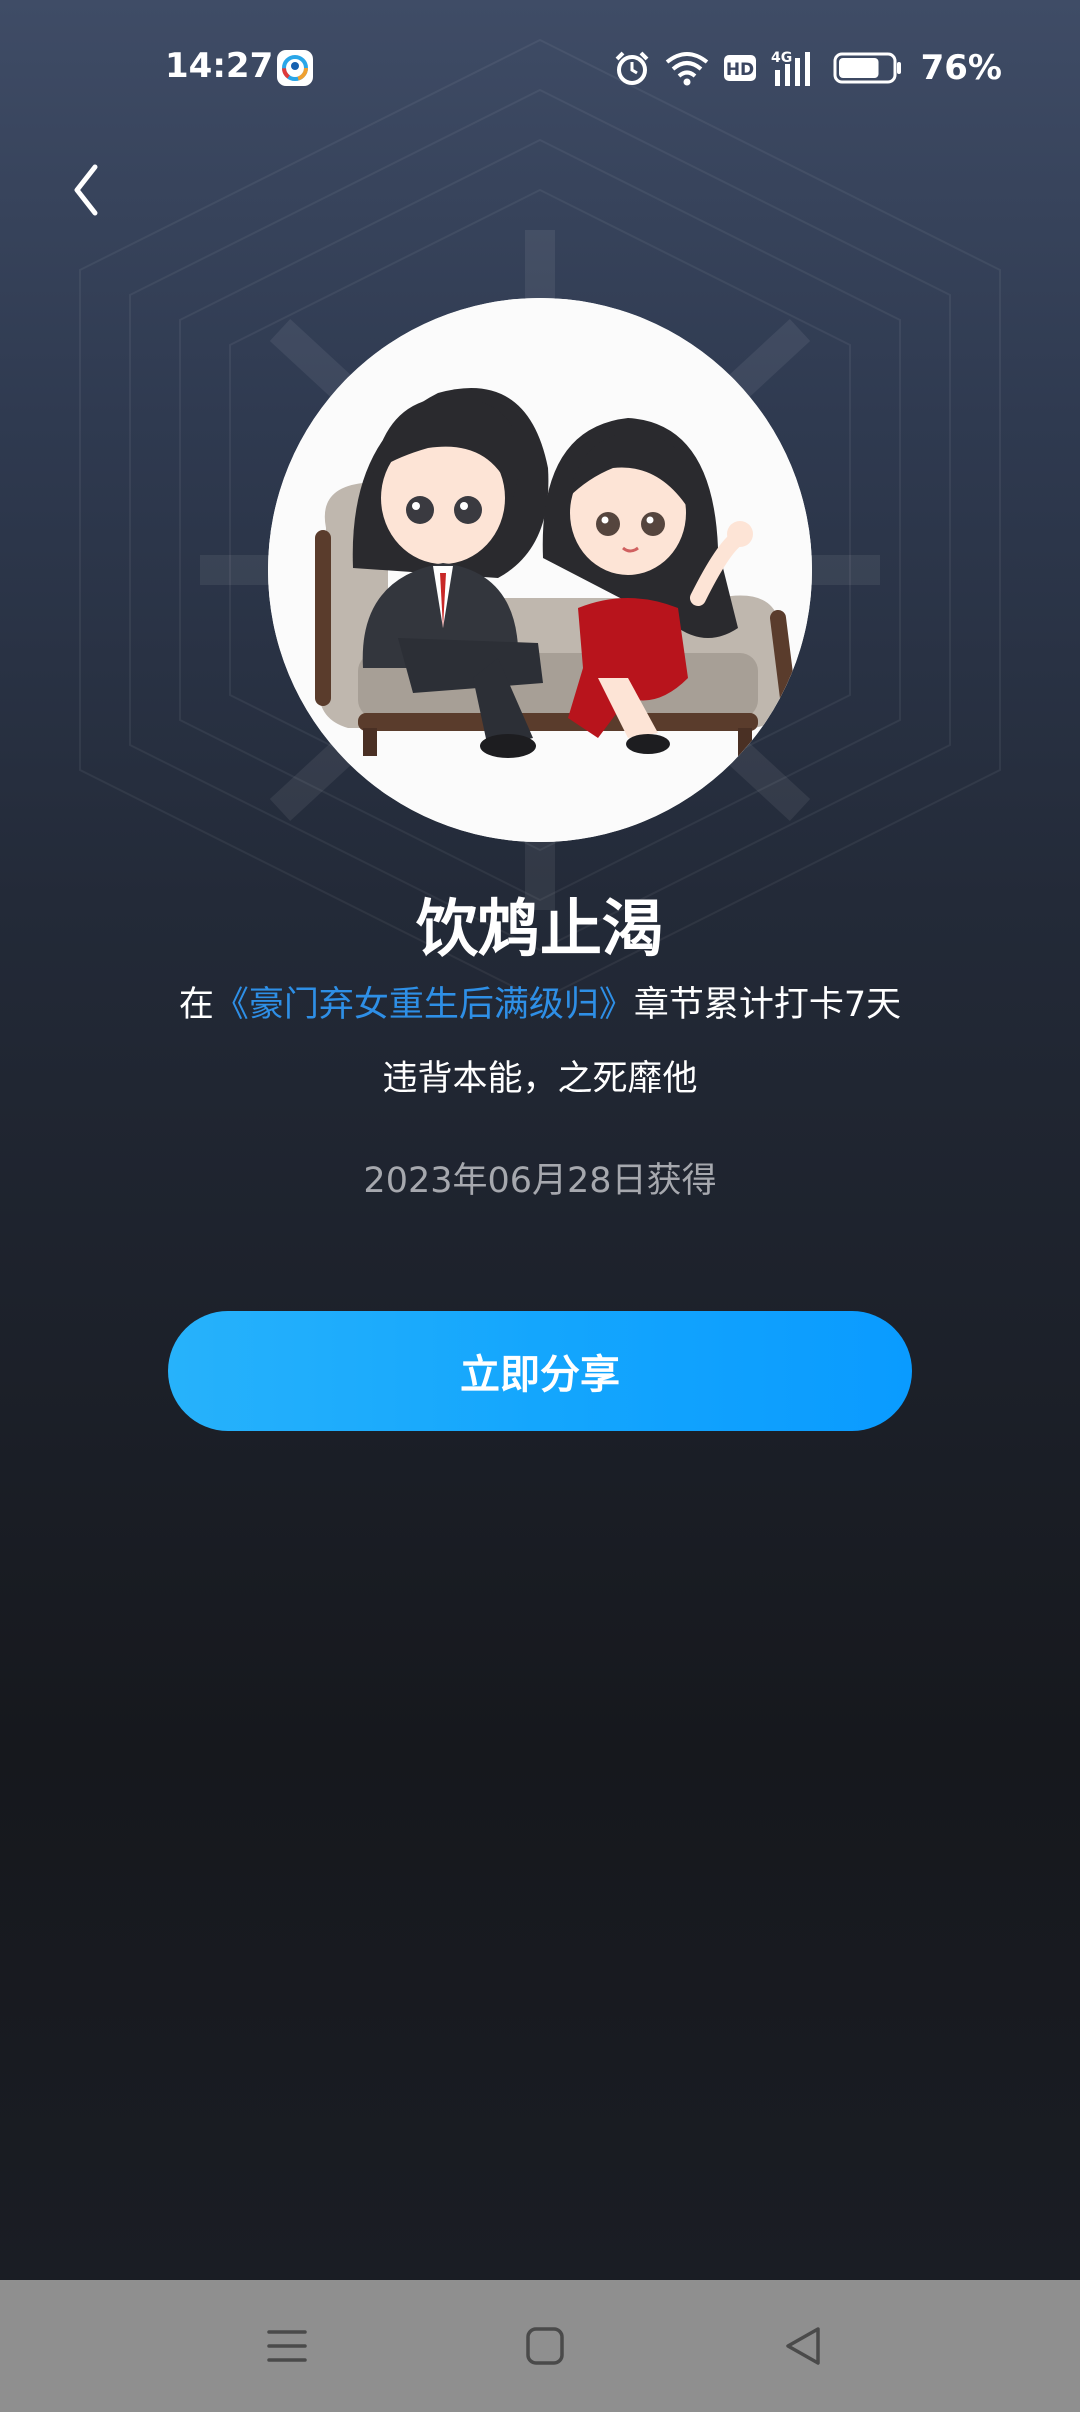  Describe the element at coordinates (961, 68) in the screenshot. I see `battery-percent: 76%` at that location.